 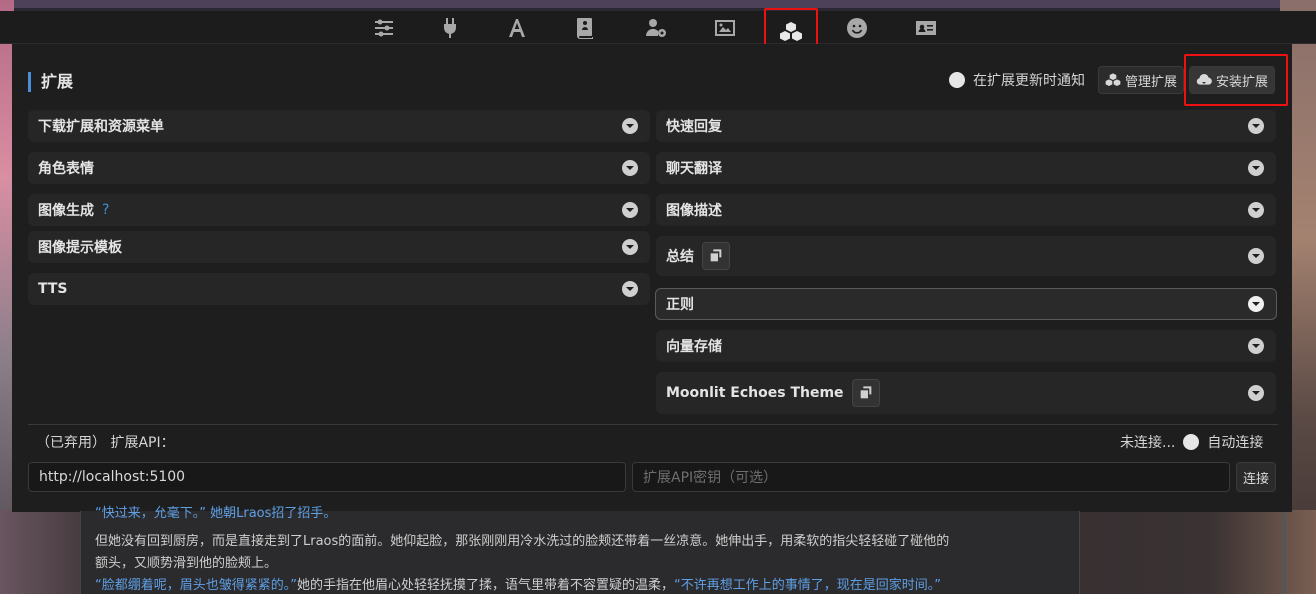 What do you see at coordinates (585, 27) in the screenshot?
I see `book-icon` at bounding box center [585, 27].